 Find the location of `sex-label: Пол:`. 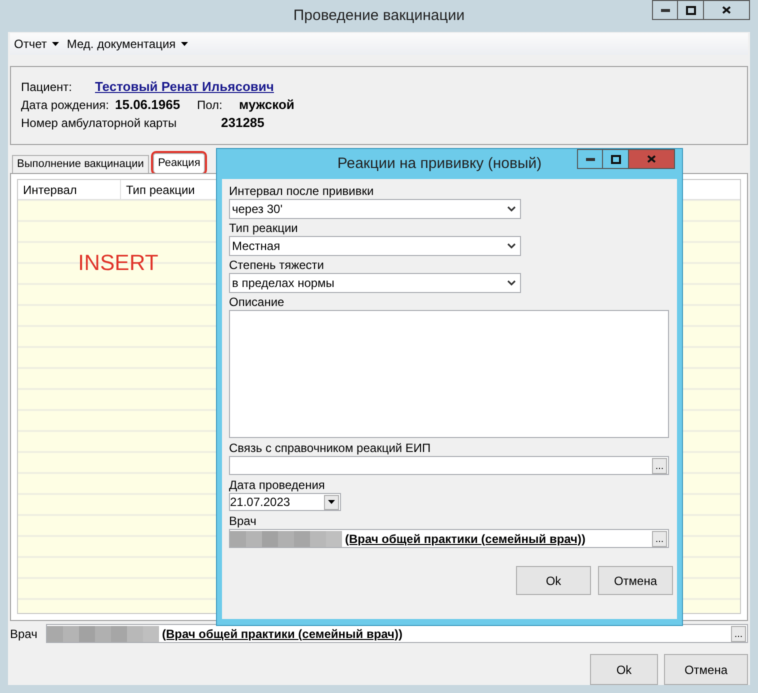

sex-label: Пол: is located at coordinates (210, 105).